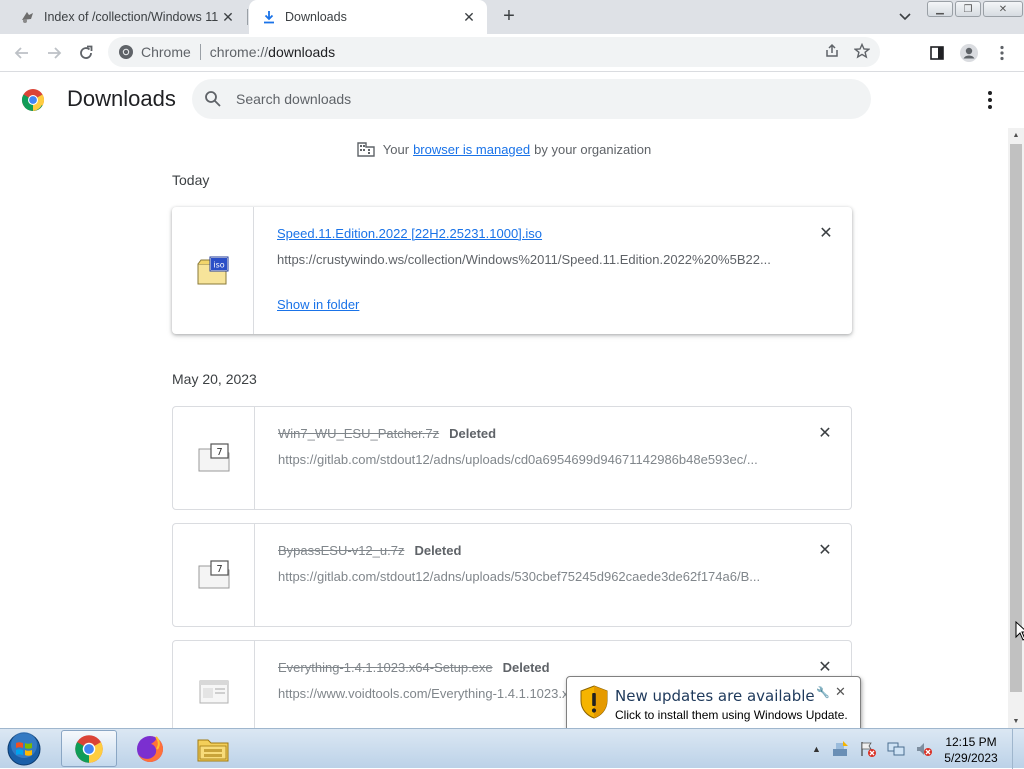  Describe the element at coordinates (131, 17) in the screenshot. I see `tab-label: Index of /collection/Windows 11/` at that location.